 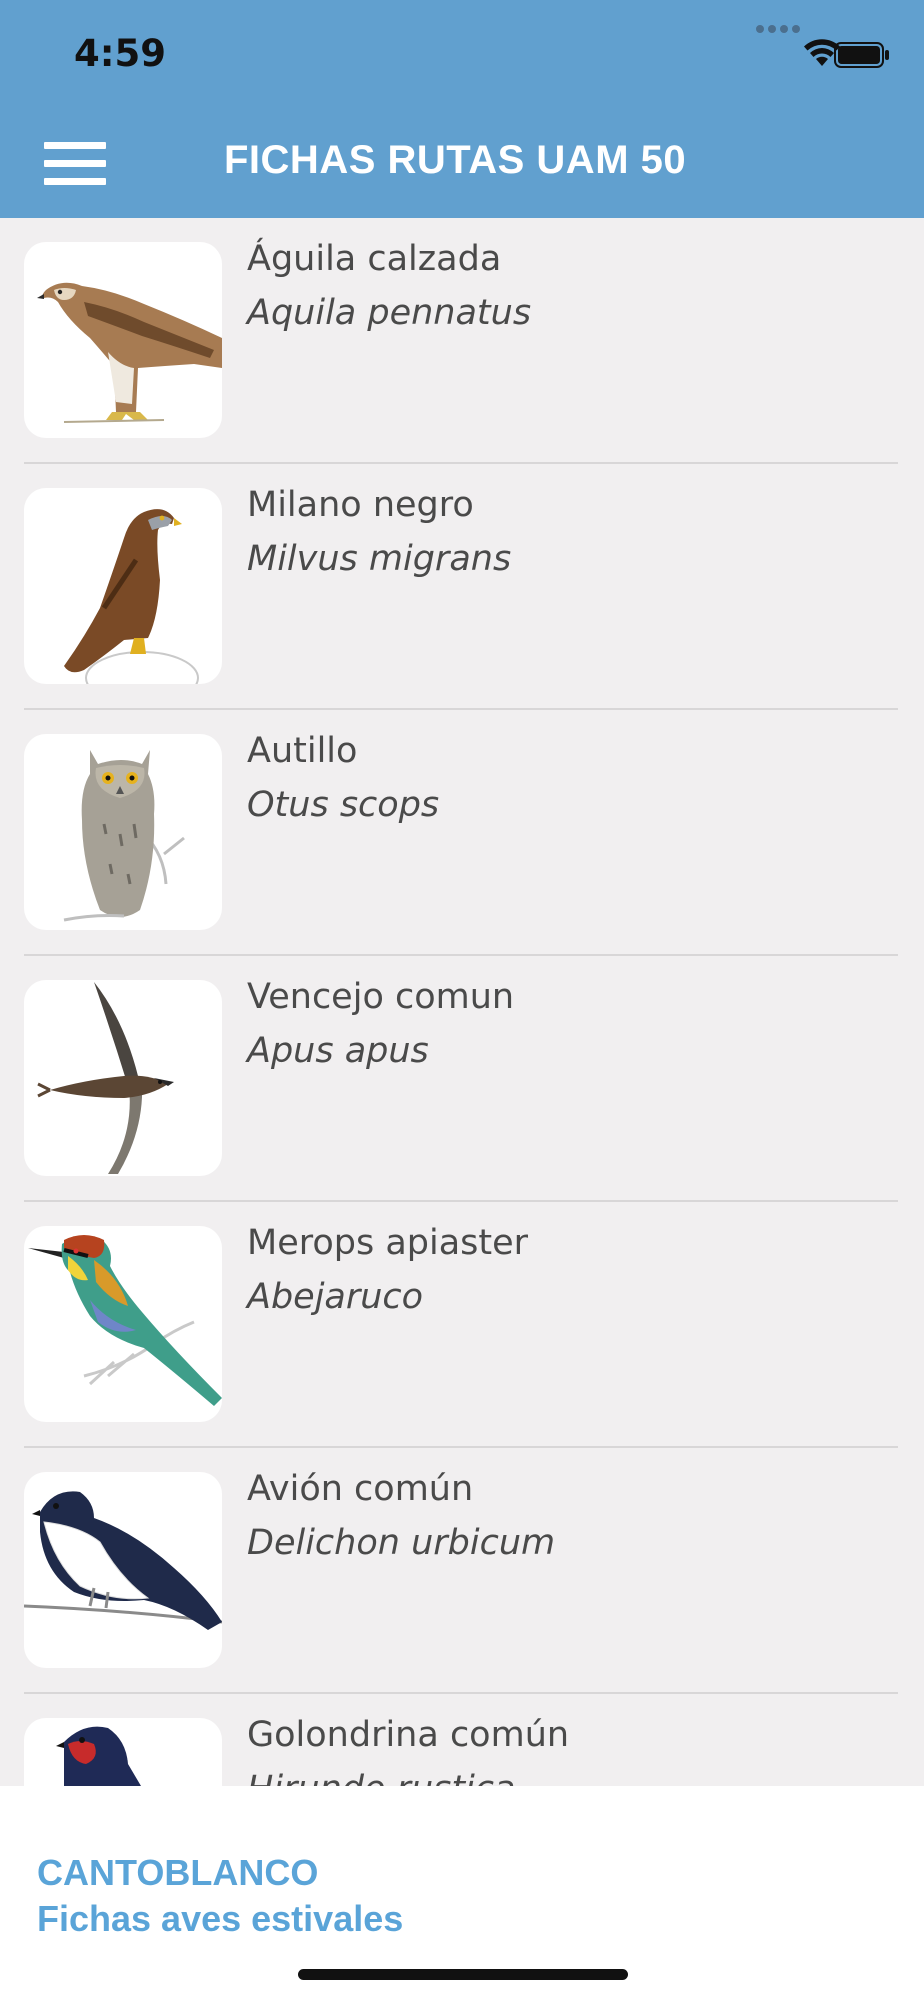 I want to click on list-item: Avión común Delichon urbicum, so click(x=462, y=1571).